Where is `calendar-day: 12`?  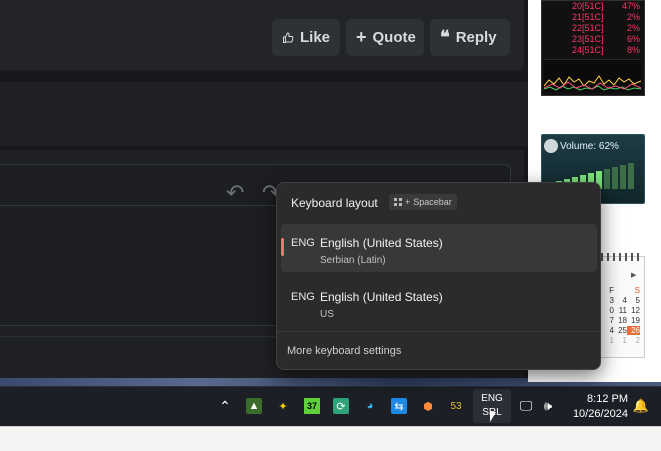 calendar-day: 12 is located at coordinates (635, 310).